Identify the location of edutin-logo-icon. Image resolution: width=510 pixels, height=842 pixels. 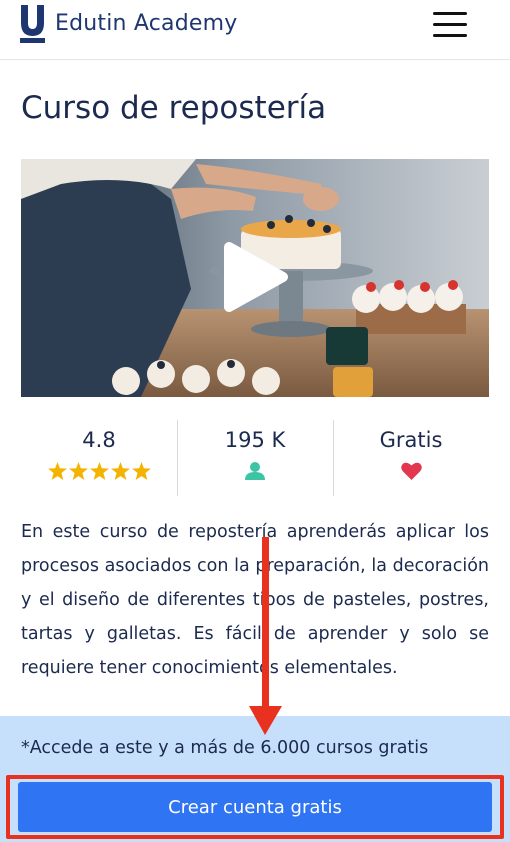
(32, 24).